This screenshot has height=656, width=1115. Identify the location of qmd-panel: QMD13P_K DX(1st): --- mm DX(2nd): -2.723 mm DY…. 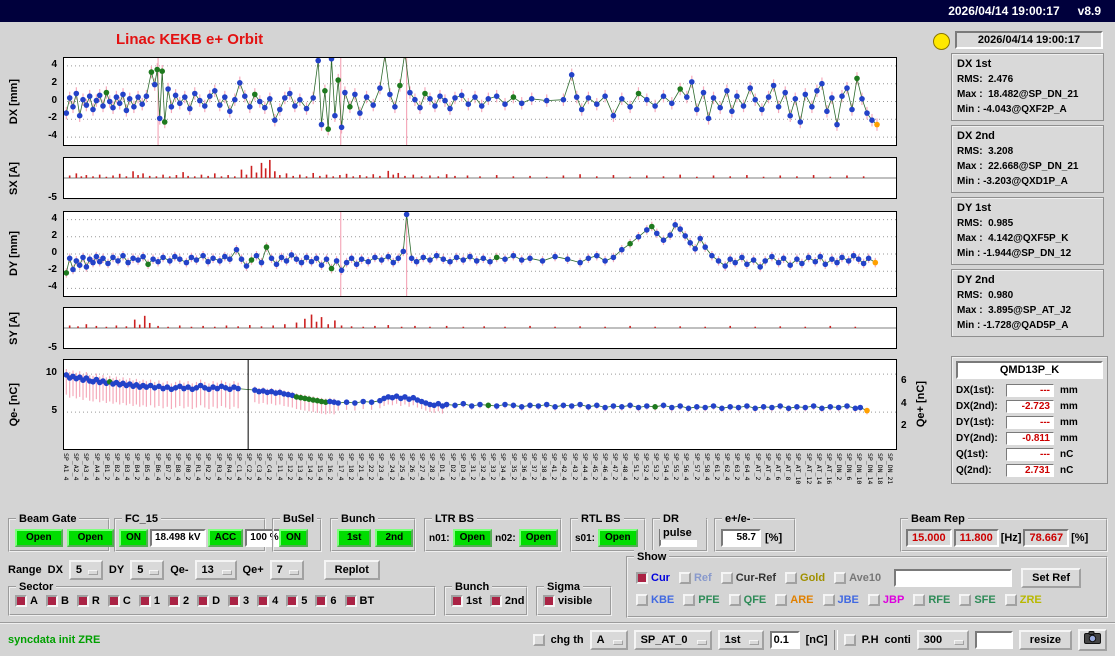
(1029, 420).